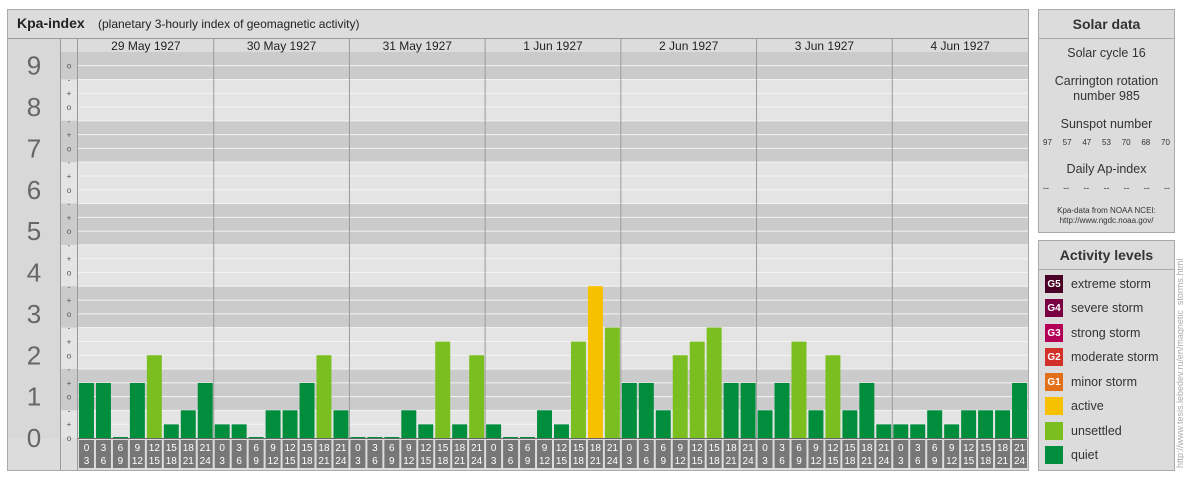  Describe the element at coordinates (460, 461) in the screenshot. I see `interval-end-label: 21` at that location.